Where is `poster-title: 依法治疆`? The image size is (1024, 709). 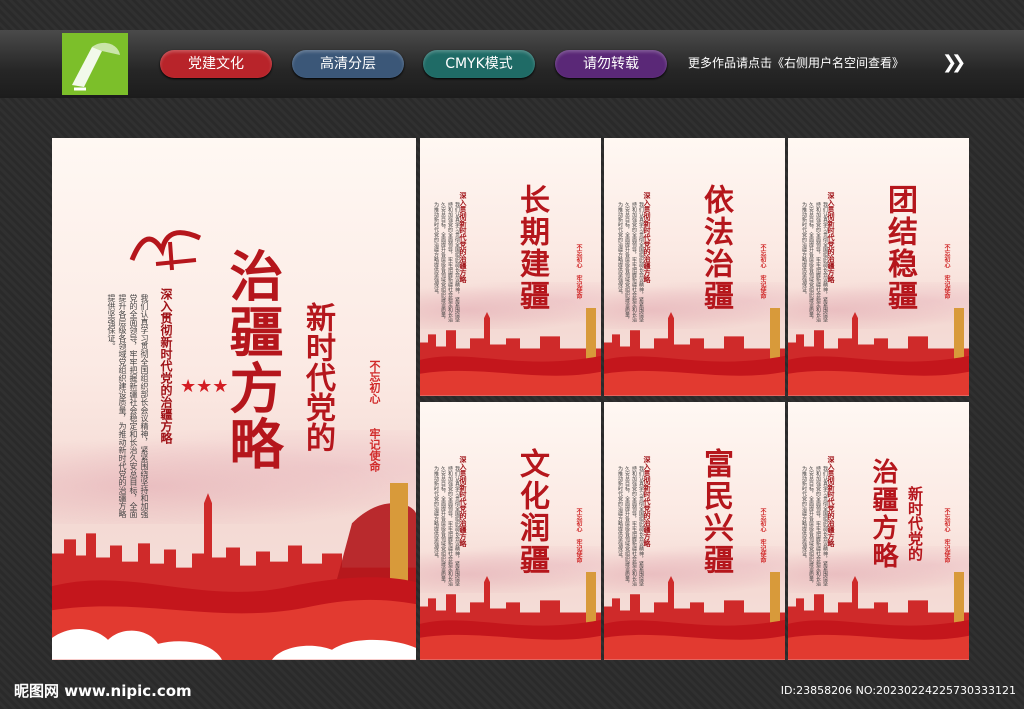 poster-title: 依法治疆 is located at coordinates (715, 248).